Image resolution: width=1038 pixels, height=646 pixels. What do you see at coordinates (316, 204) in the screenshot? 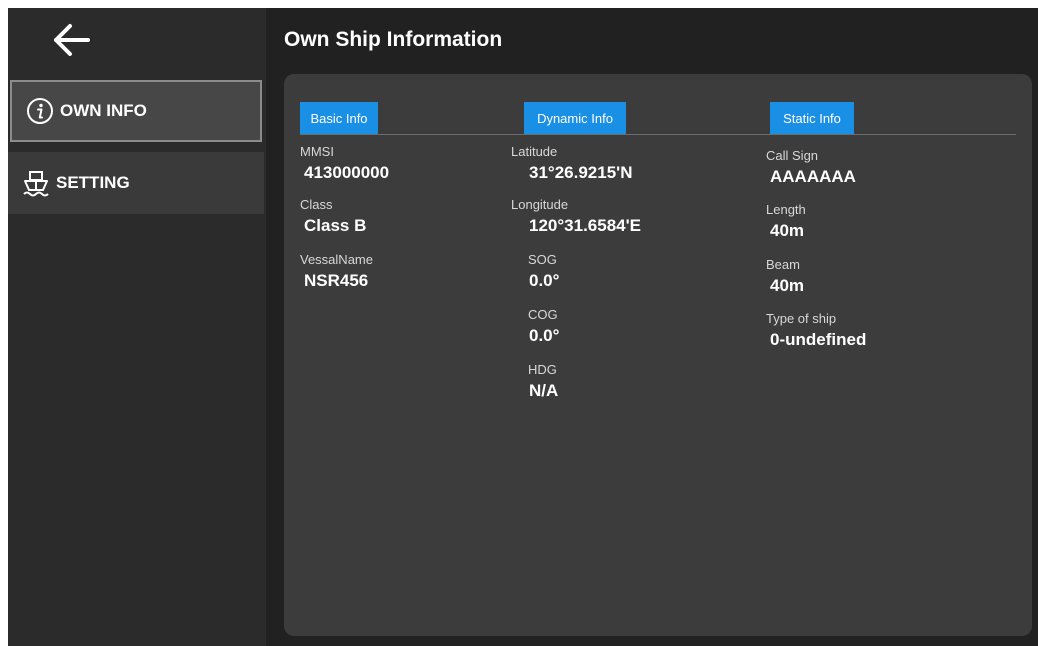
I see `field-label: Class` at bounding box center [316, 204].